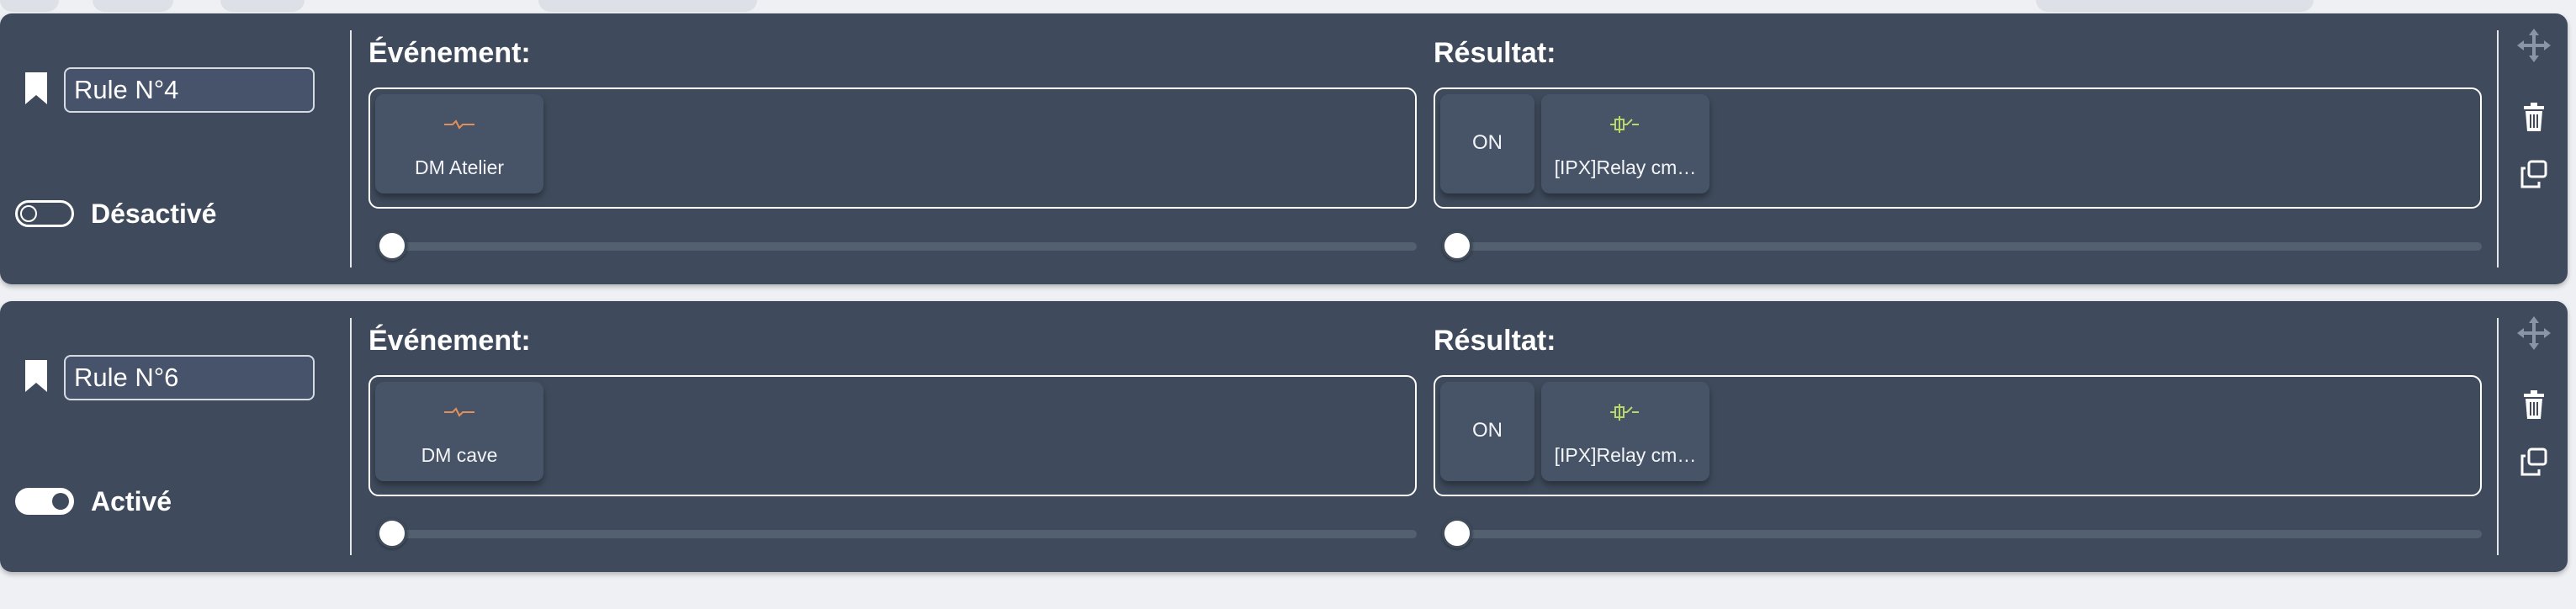  Describe the element at coordinates (893, 436) in the screenshot. I see `event-drop-zone: DM cave` at that location.